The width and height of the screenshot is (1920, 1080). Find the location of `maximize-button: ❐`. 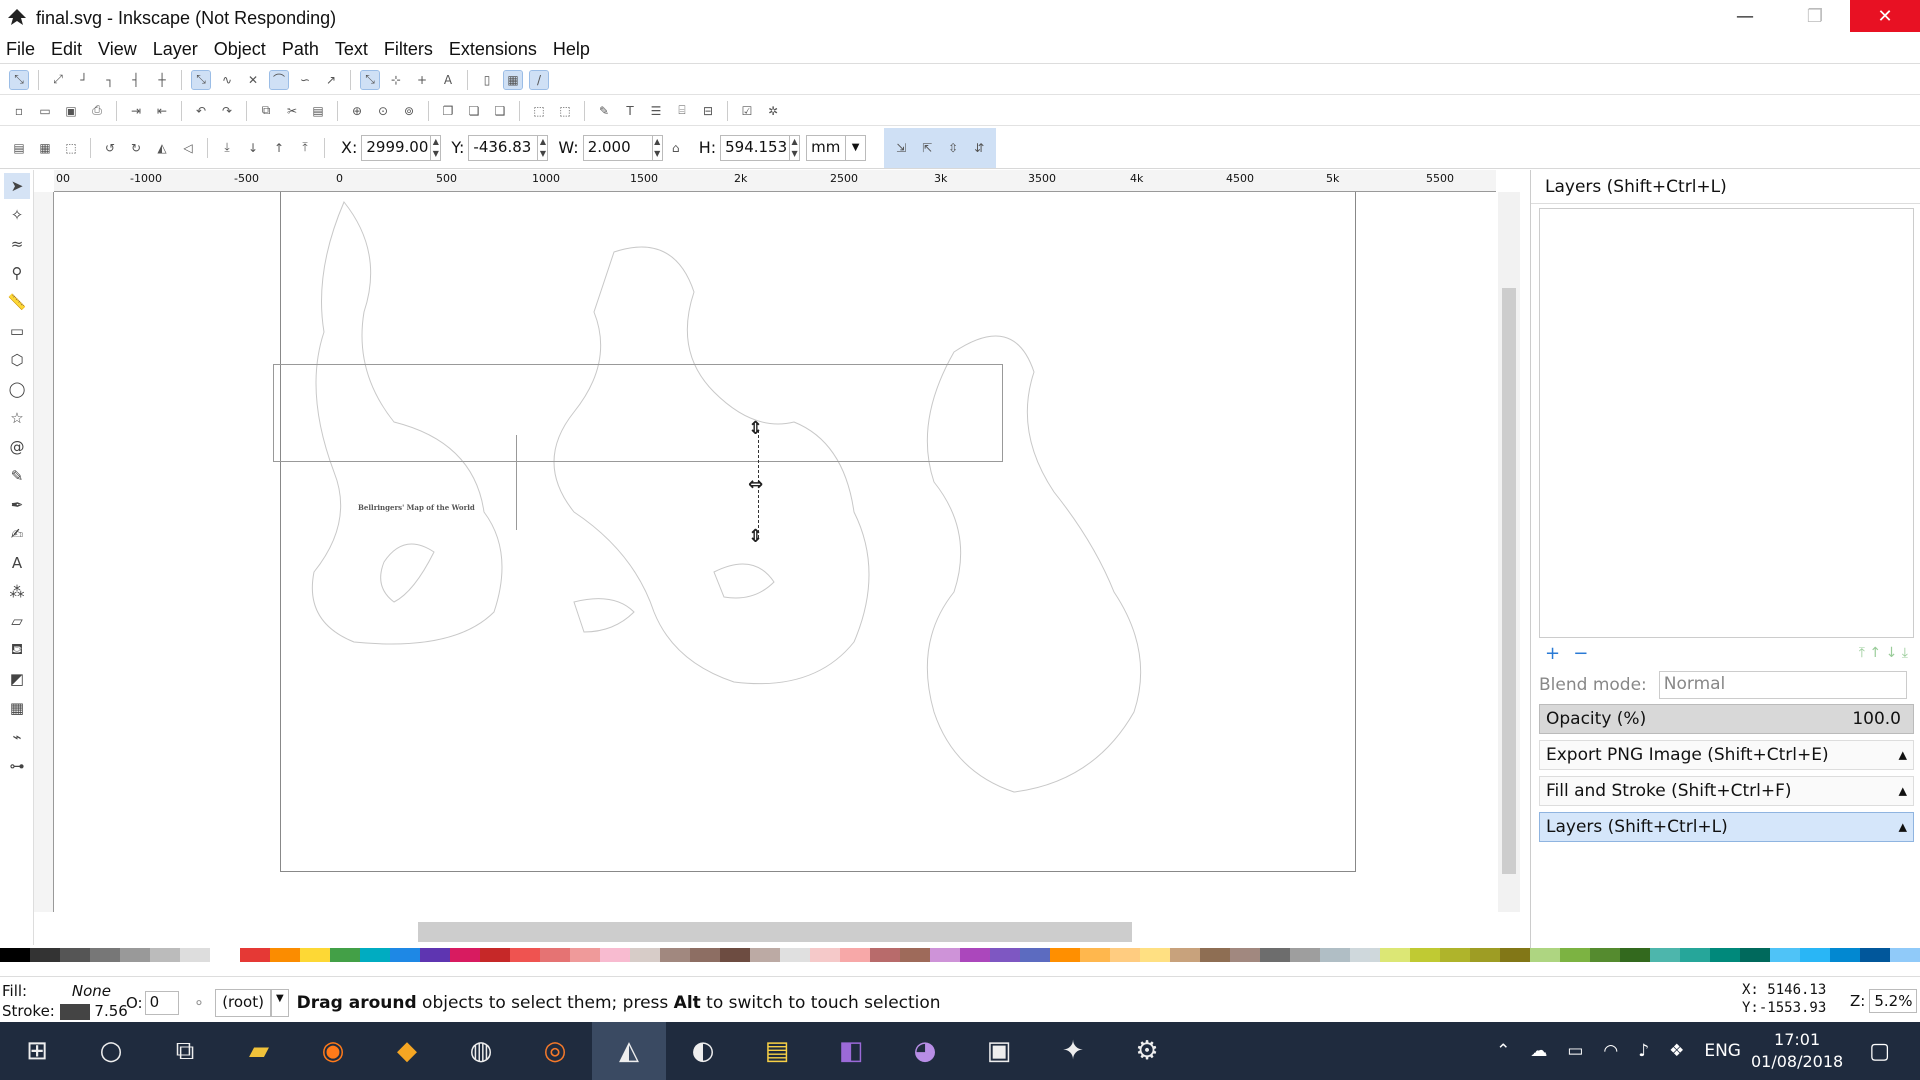

maximize-button: ❐ is located at coordinates (1815, 16).